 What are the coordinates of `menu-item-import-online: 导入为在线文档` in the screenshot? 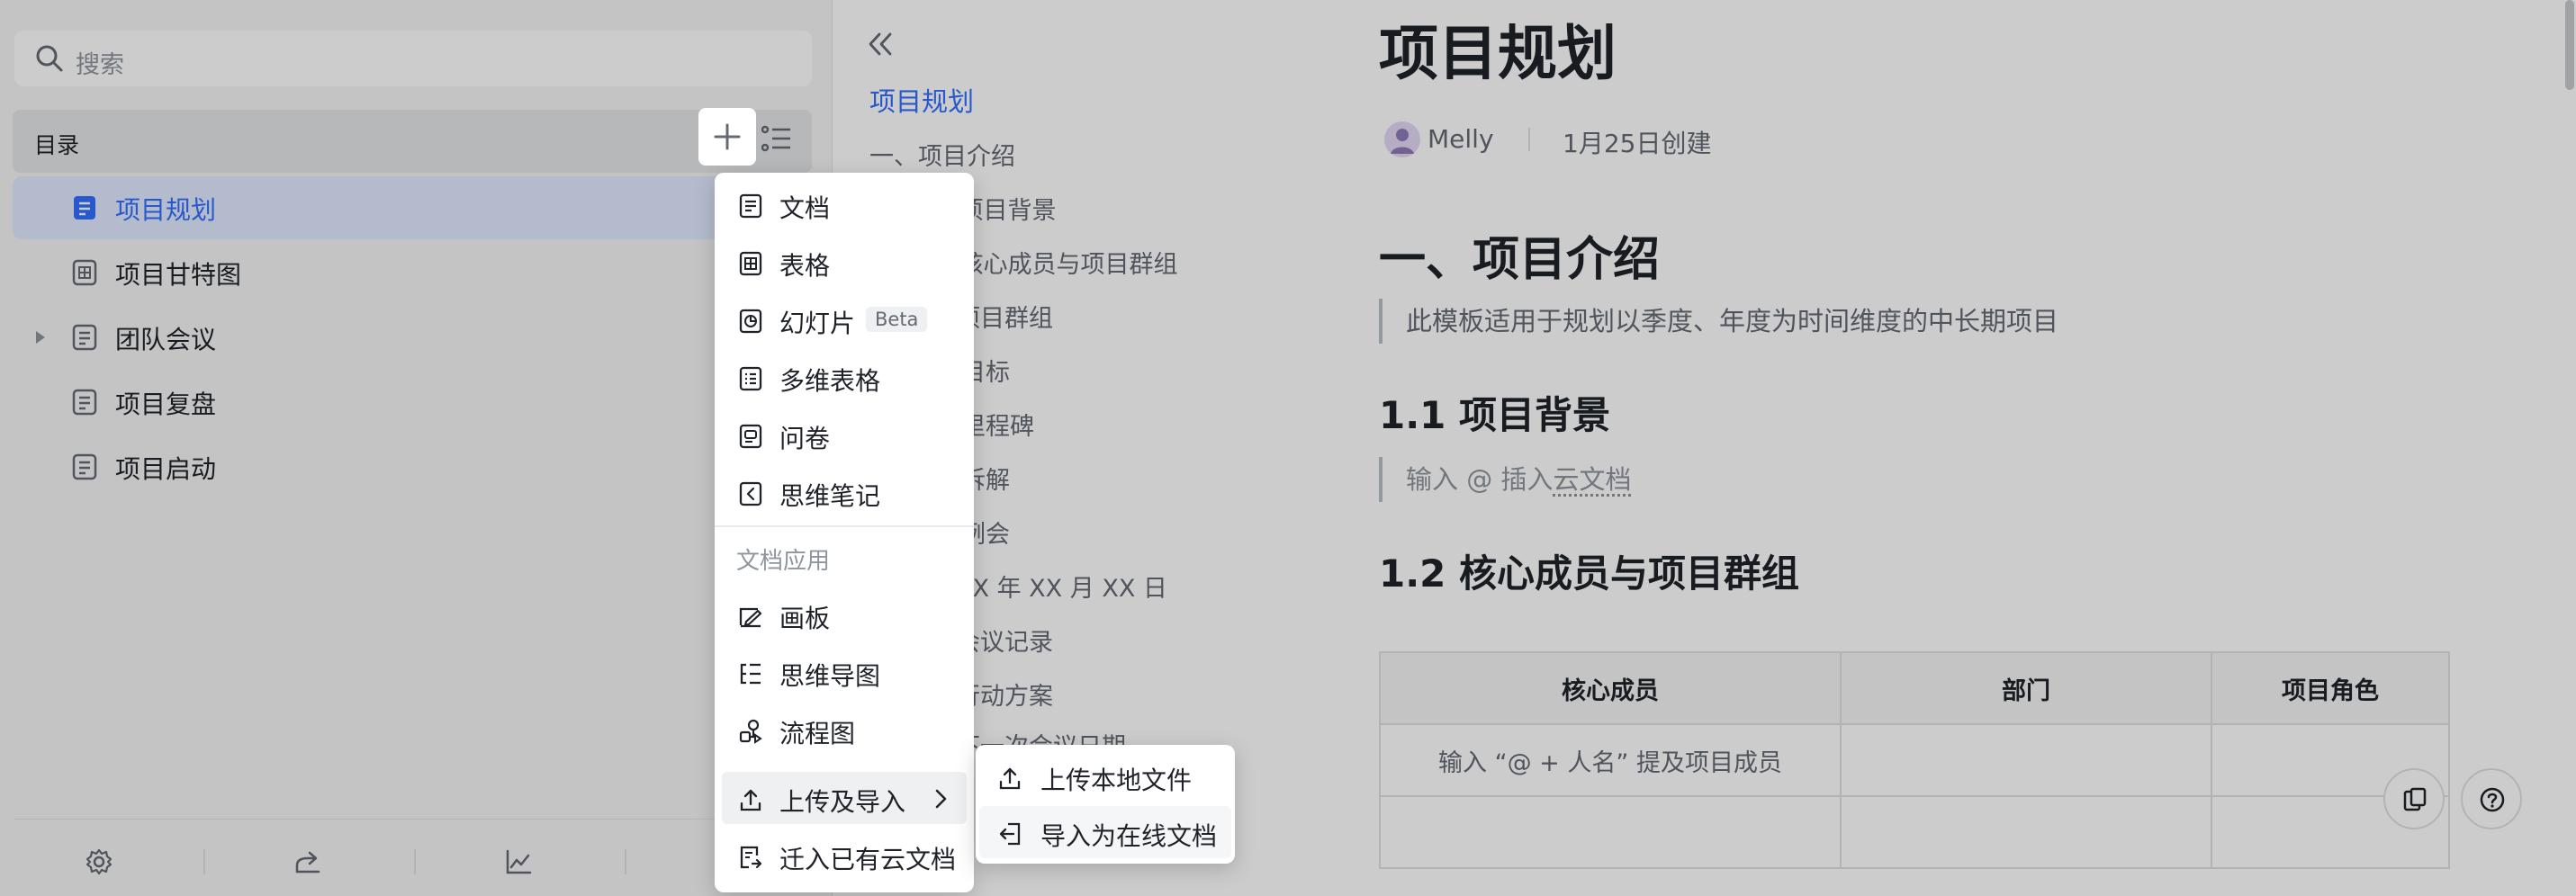 It's located at (1105, 832).